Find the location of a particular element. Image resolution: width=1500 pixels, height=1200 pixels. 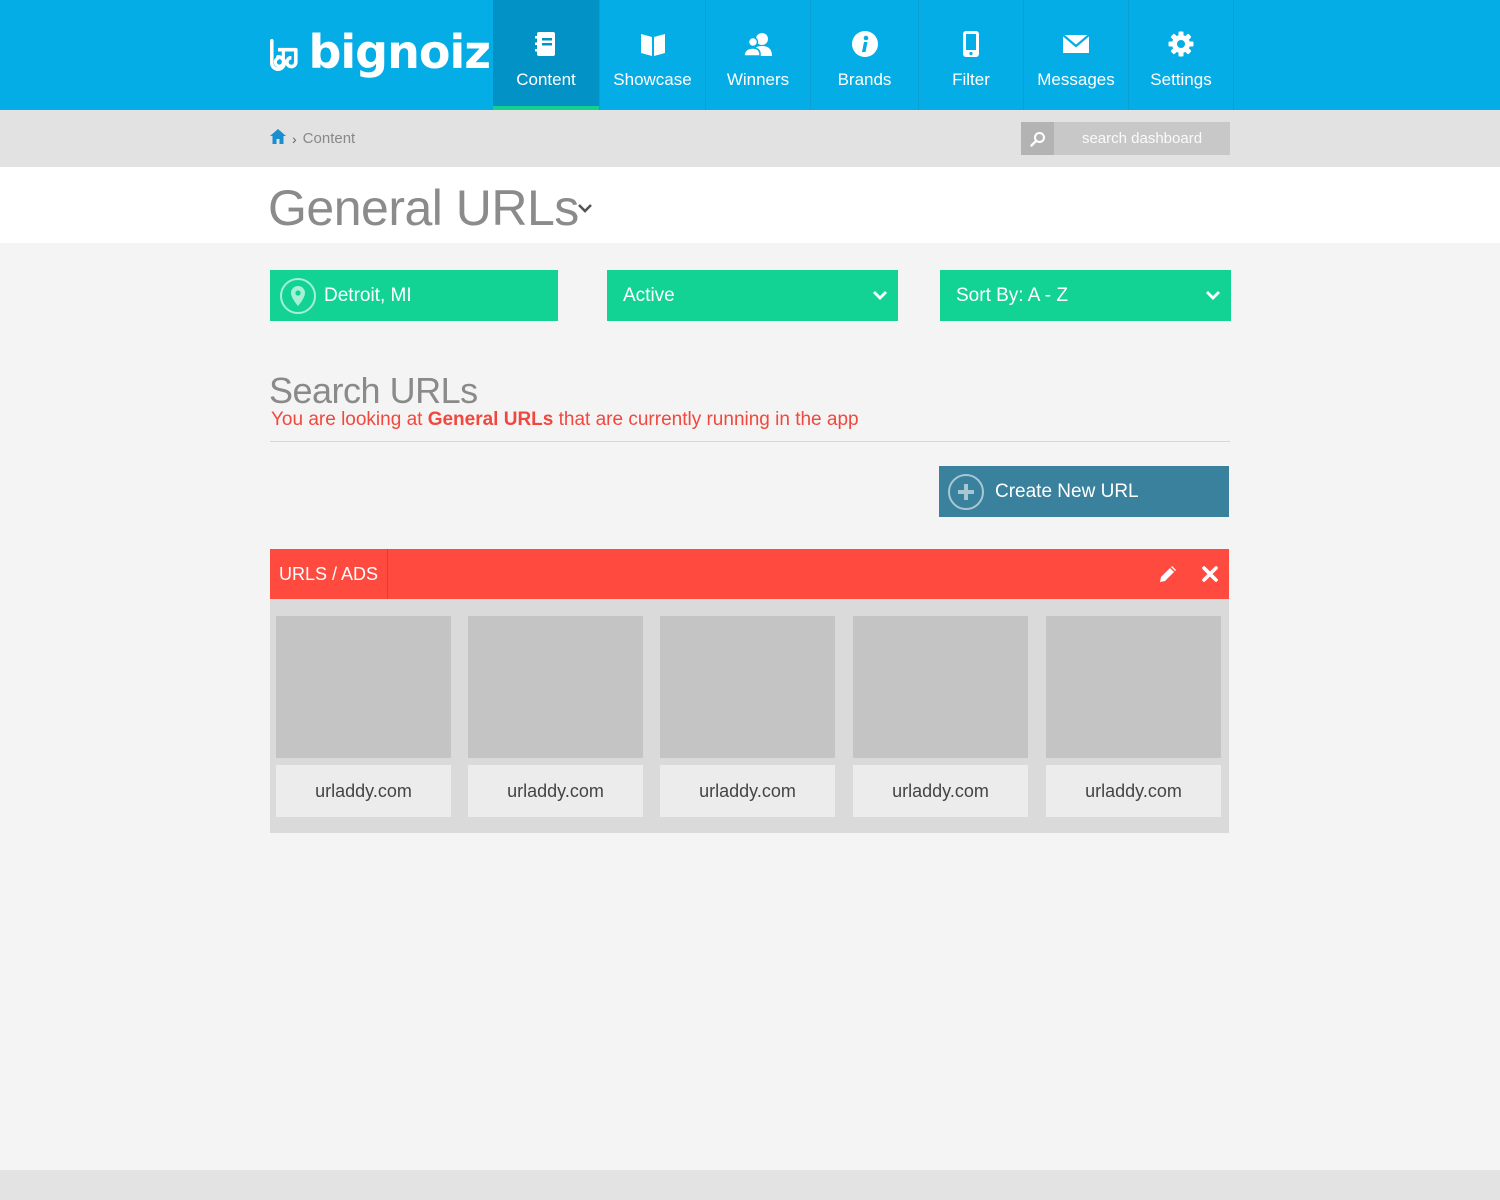

nav-label: Showcase is located at coordinates (652, 79).